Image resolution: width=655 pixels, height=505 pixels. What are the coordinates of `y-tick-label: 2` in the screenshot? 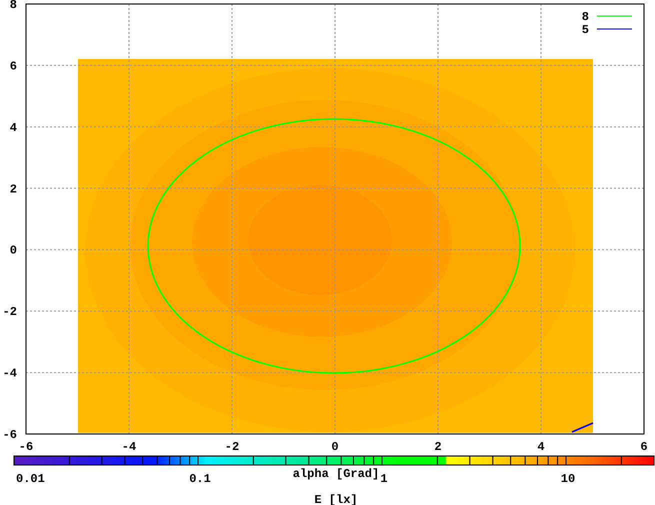 It's located at (13, 189).